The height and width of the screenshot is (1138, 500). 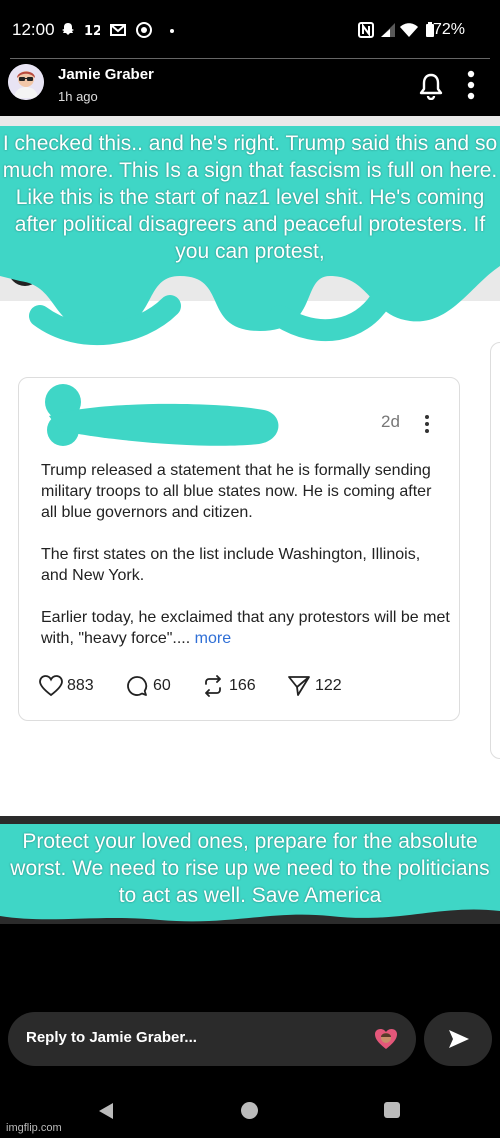 What do you see at coordinates (51, 686) in the screenshot?
I see `heart-icon` at bounding box center [51, 686].